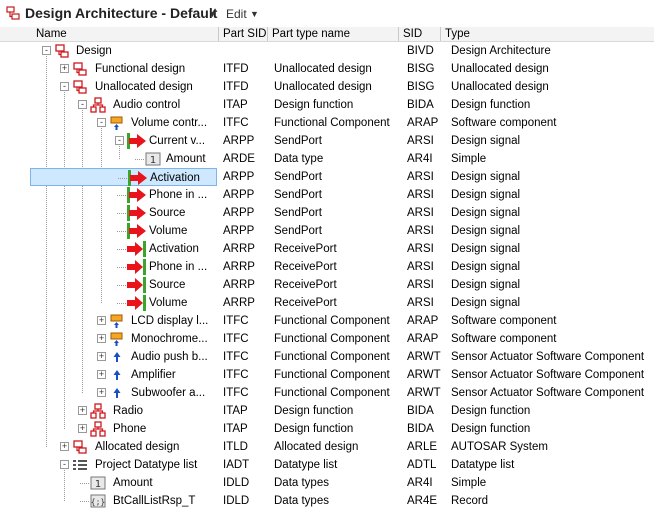  I want to click on name-cell: - Design, so click(109, 51).